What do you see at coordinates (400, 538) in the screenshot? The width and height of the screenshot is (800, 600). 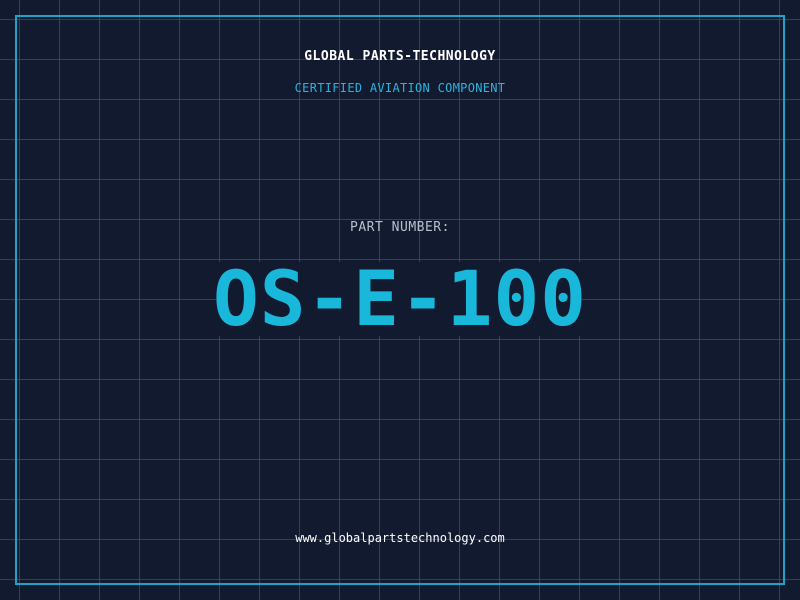 I see `website-url: www.globalpartstechnology.com` at bounding box center [400, 538].